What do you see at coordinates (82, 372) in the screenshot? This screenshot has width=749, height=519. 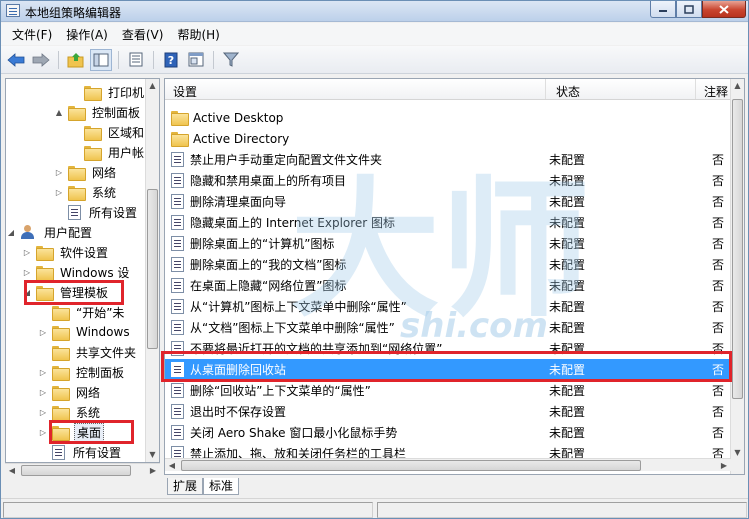 I see `tree-item: ▷ 控制面板` at bounding box center [82, 372].